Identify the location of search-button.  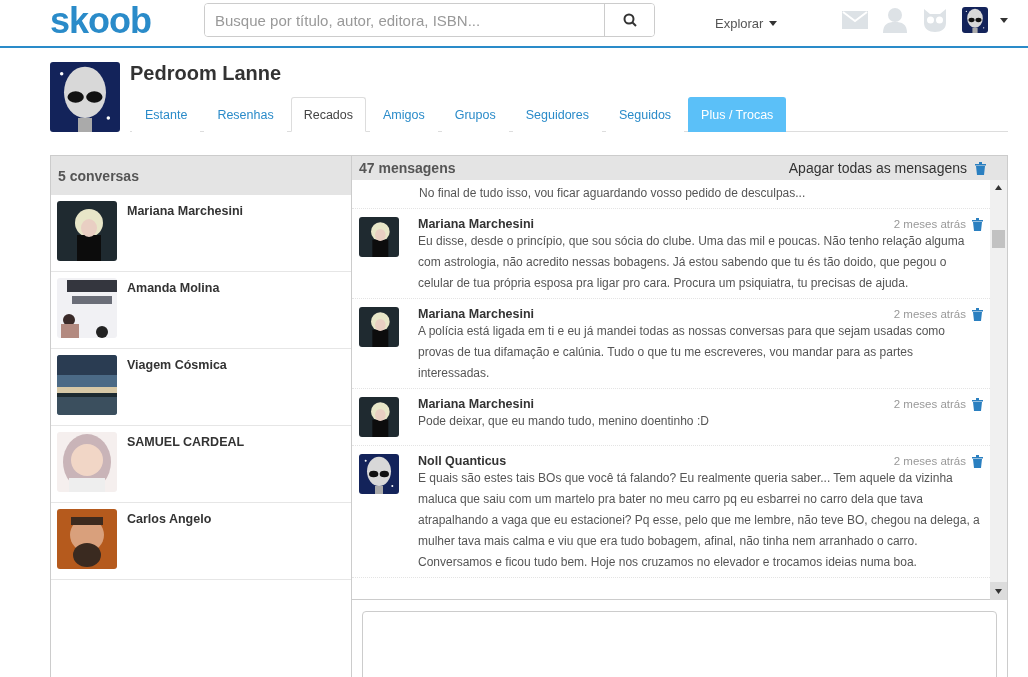
(629, 20).